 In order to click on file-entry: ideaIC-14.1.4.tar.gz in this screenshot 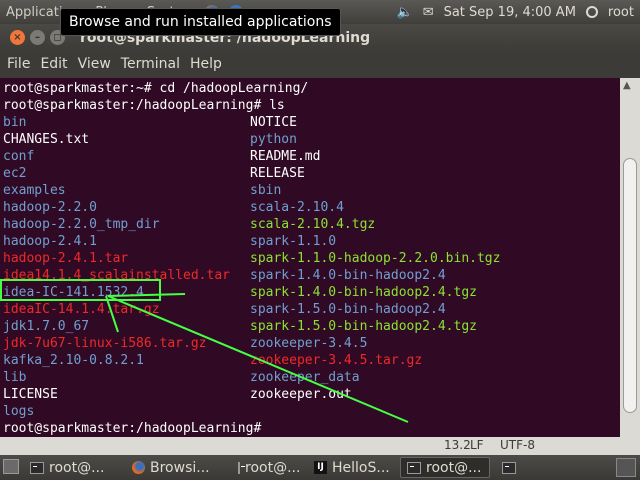, I will do `click(81, 309)`.